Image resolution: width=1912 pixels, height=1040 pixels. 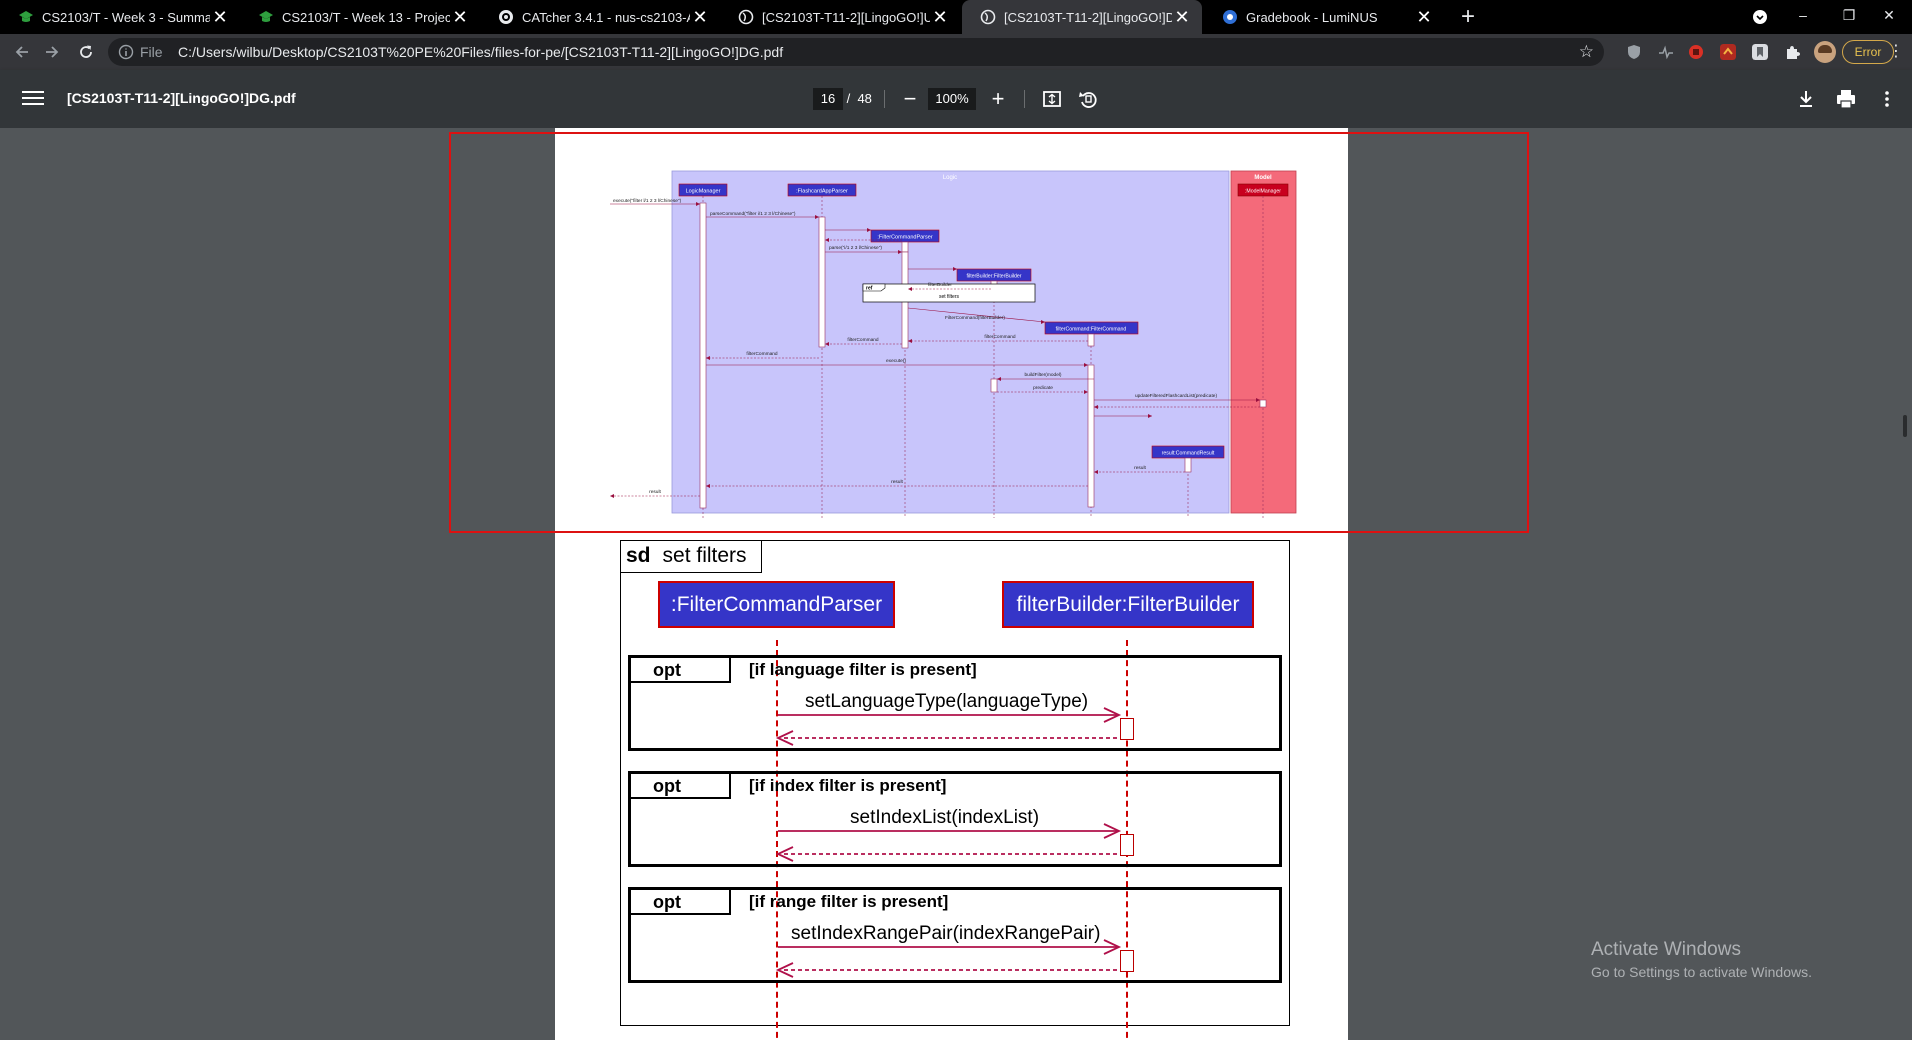 I want to click on fit-to-page-icon, so click(x=1052, y=99).